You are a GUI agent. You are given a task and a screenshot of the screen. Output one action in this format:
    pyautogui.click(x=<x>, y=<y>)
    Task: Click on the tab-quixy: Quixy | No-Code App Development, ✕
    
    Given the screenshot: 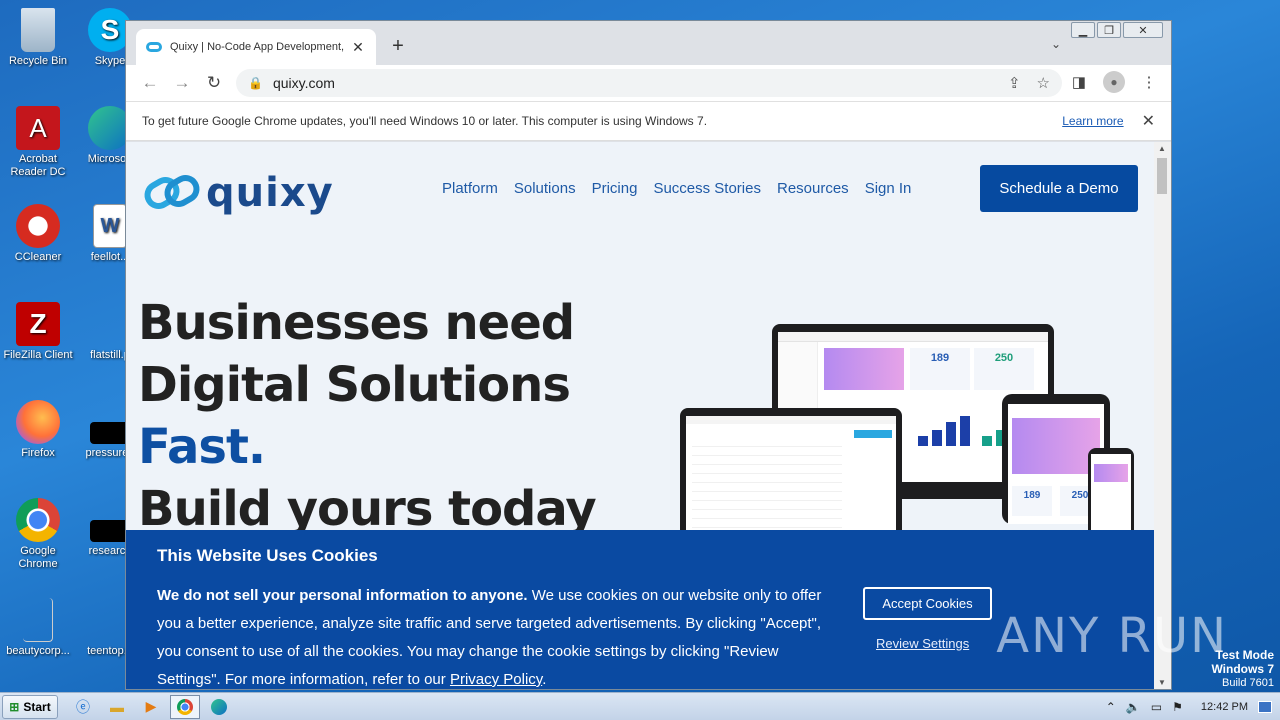 What is the action you would take?
    pyautogui.click(x=256, y=47)
    